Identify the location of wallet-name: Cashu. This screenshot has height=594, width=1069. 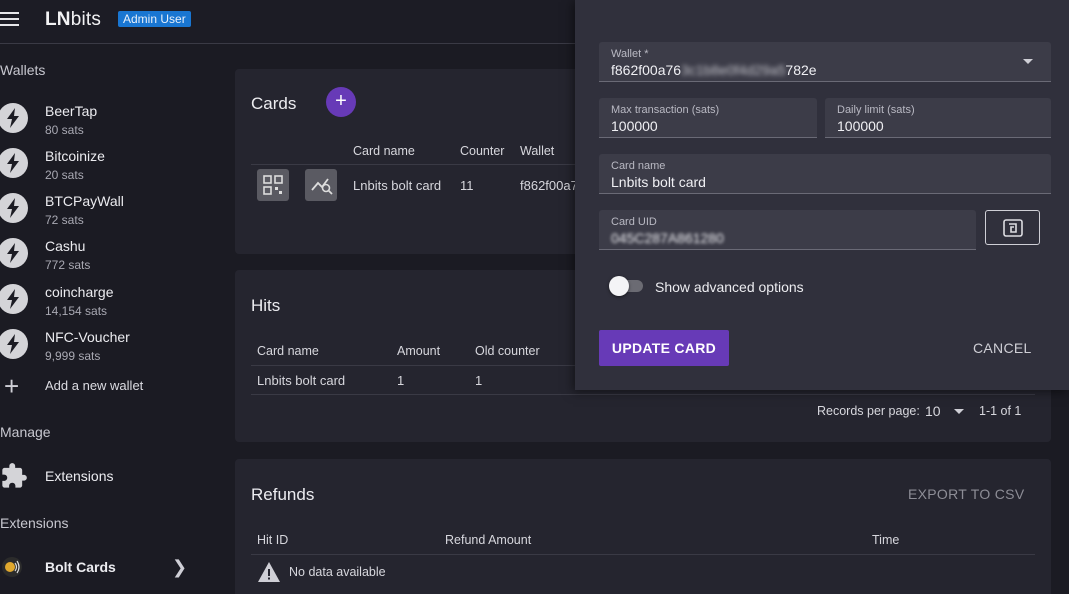
(65, 246).